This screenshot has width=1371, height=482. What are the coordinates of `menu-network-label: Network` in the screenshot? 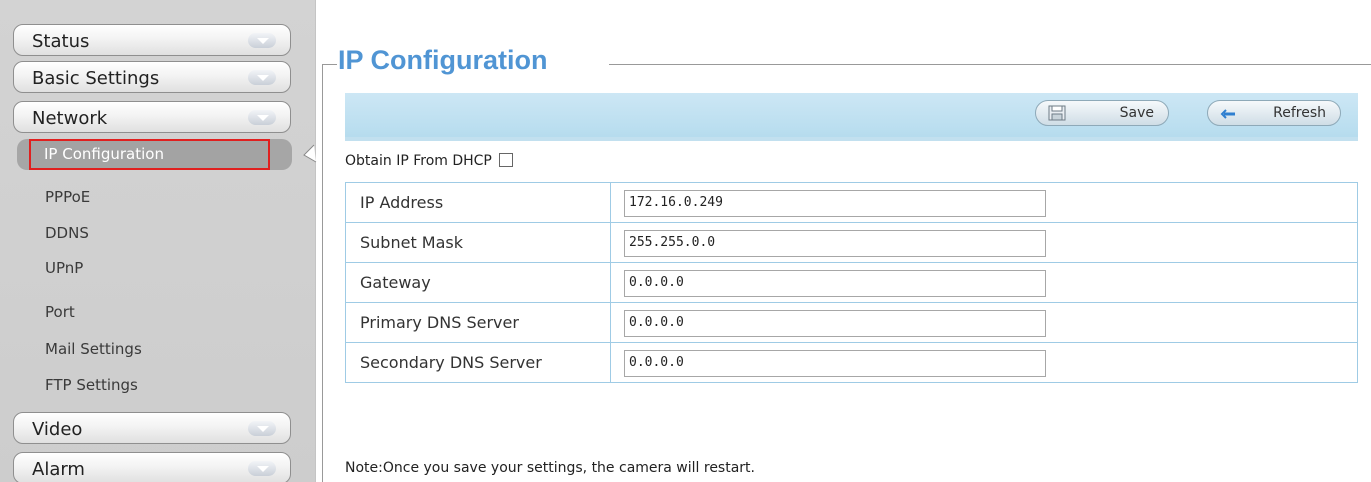 It's located at (70, 118).